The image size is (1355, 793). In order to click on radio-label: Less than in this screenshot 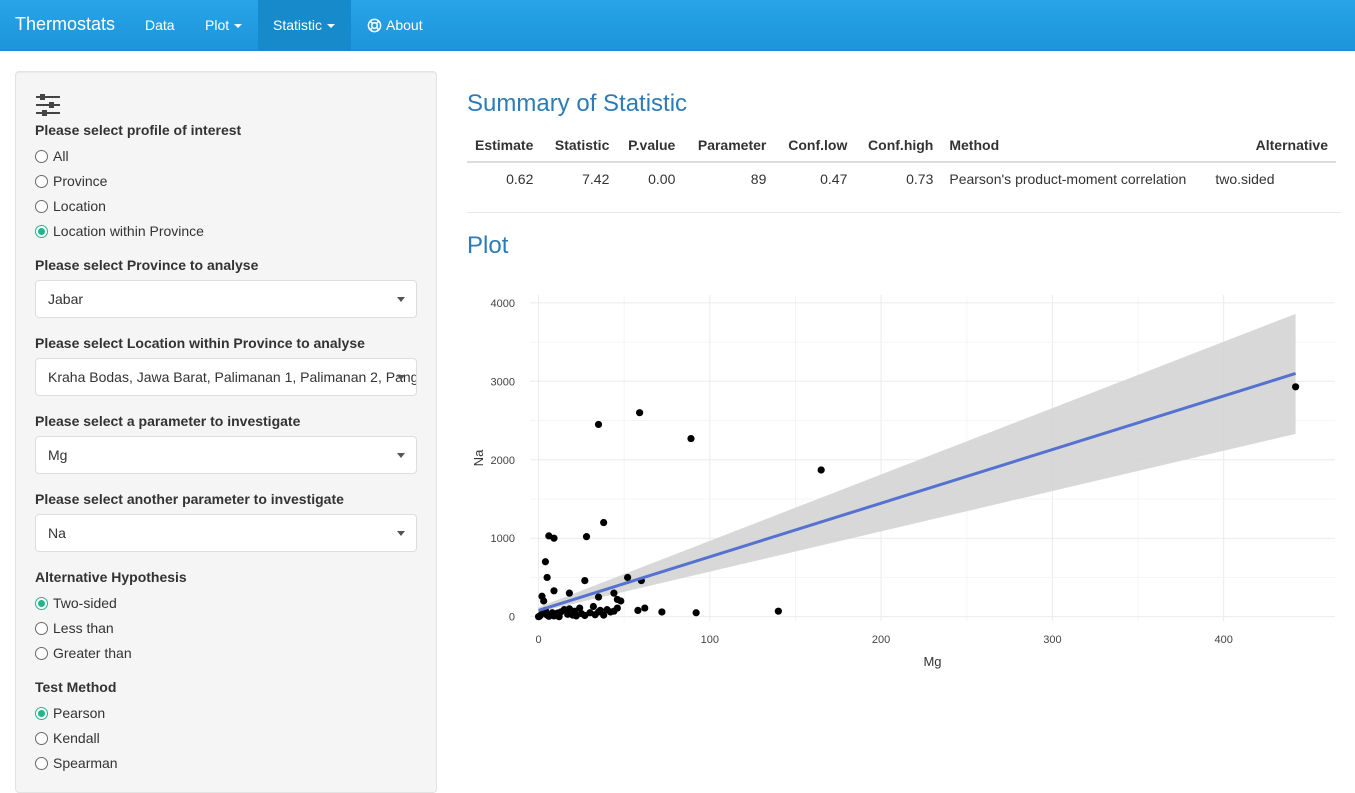, I will do `click(83, 628)`.